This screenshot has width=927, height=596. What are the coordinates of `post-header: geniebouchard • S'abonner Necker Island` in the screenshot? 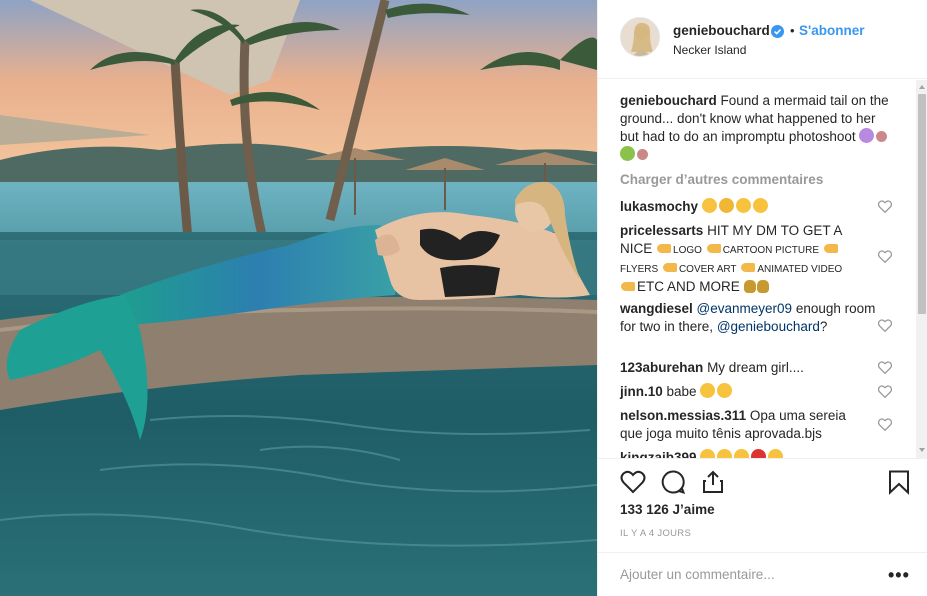 It's located at (762, 39).